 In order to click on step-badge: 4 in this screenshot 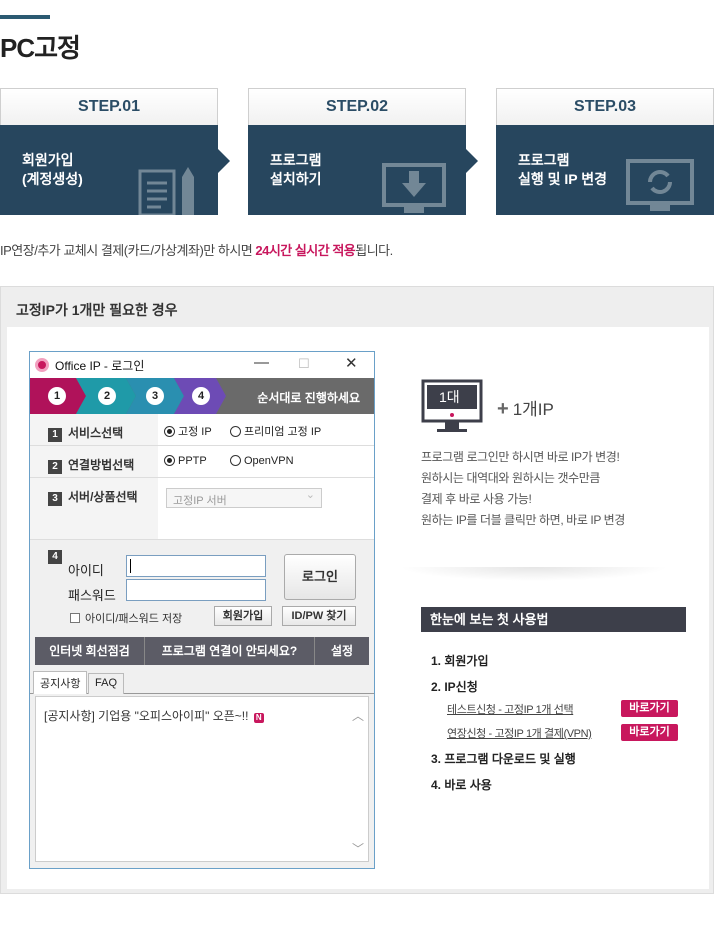, I will do `click(55, 557)`.